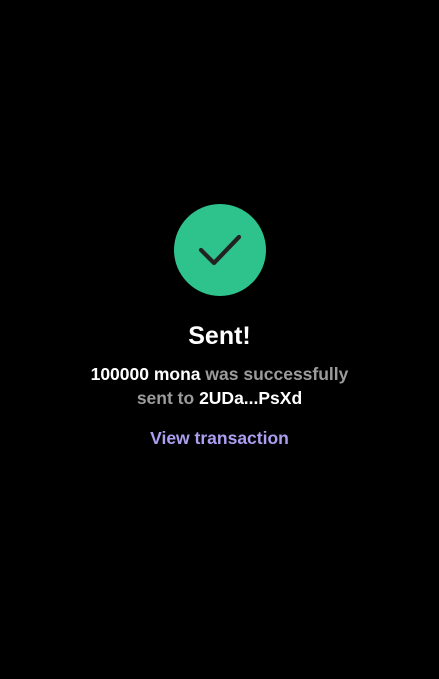 This screenshot has height=679, width=439. I want to click on page-title: Sent!, so click(219, 336).